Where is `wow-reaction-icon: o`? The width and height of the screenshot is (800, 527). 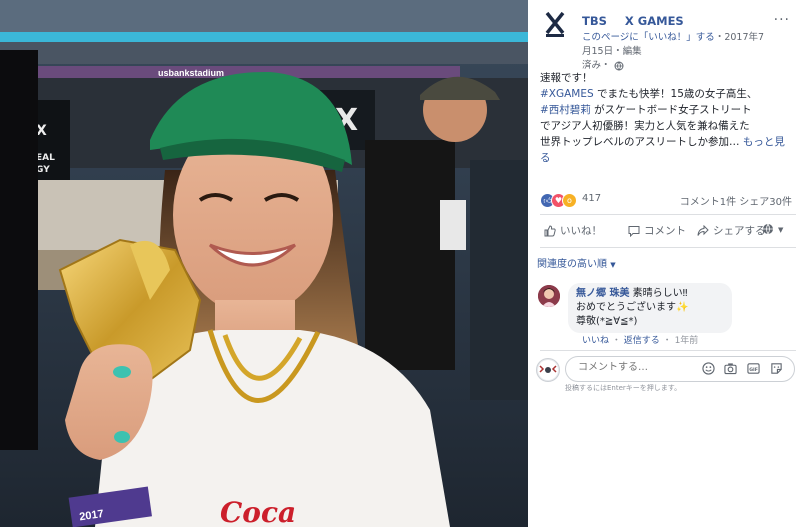 wow-reaction-icon: o is located at coordinates (569, 200).